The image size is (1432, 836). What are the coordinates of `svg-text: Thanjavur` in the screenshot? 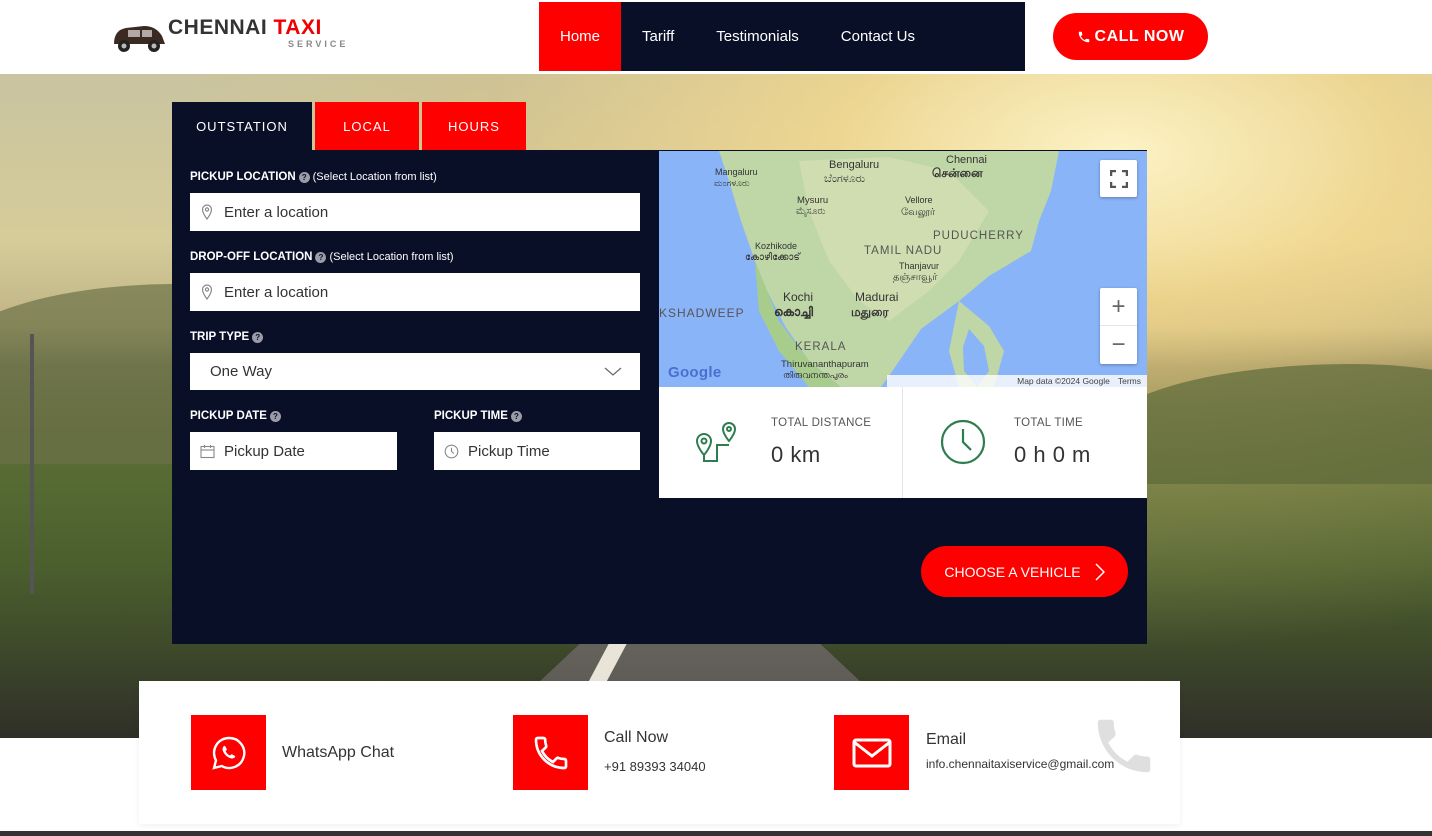 It's located at (919, 266).